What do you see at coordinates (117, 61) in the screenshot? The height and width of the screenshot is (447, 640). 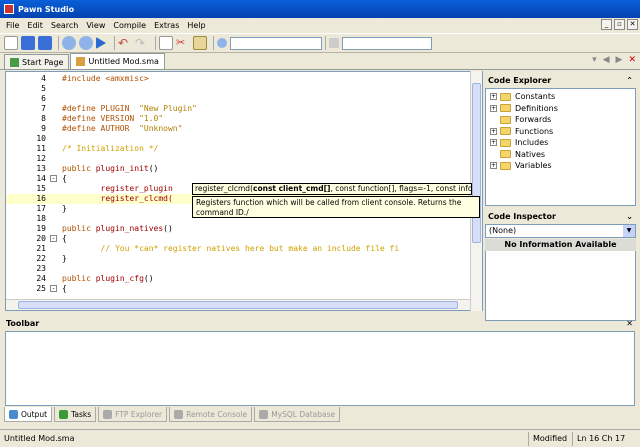 I see `tab-untitled-mod: Untitled Mod.sma` at bounding box center [117, 61].